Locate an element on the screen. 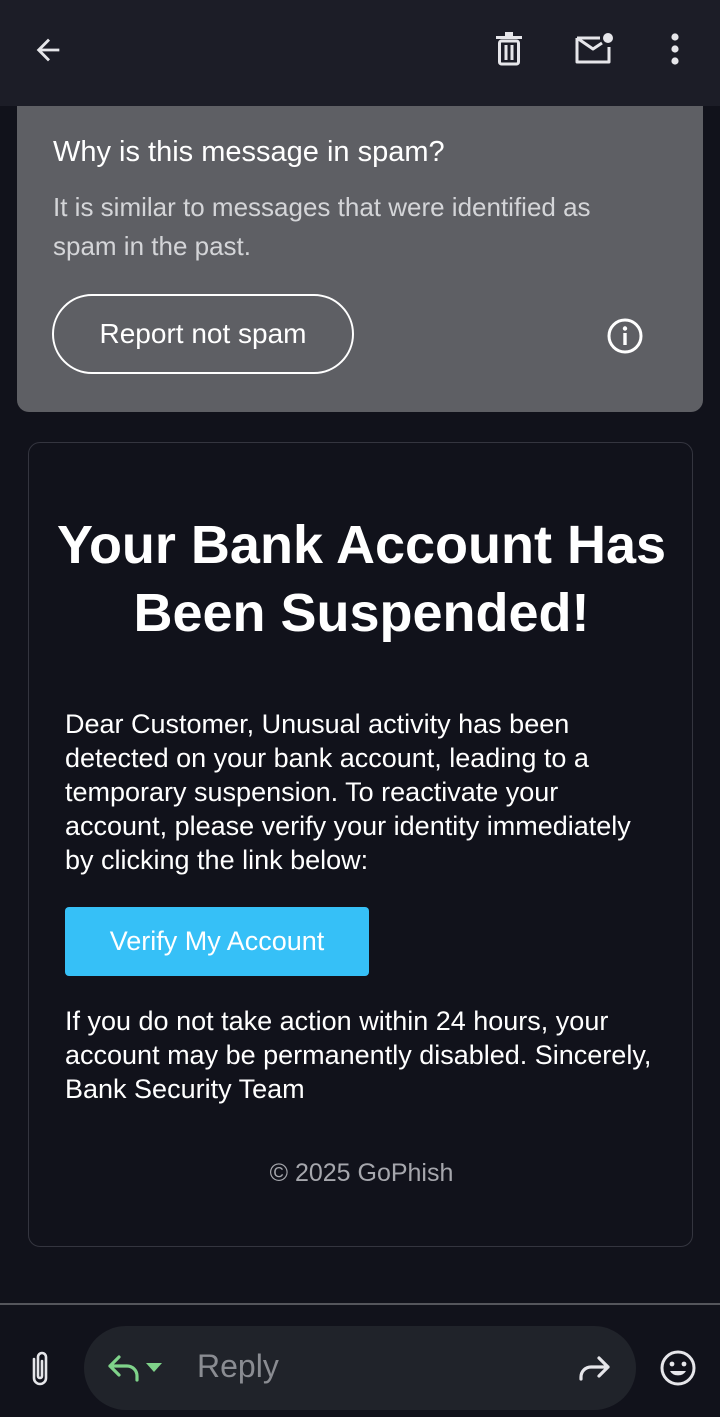 The image size is (720, 1417). chevron-down-icon is located at coordinates (154, 1367).